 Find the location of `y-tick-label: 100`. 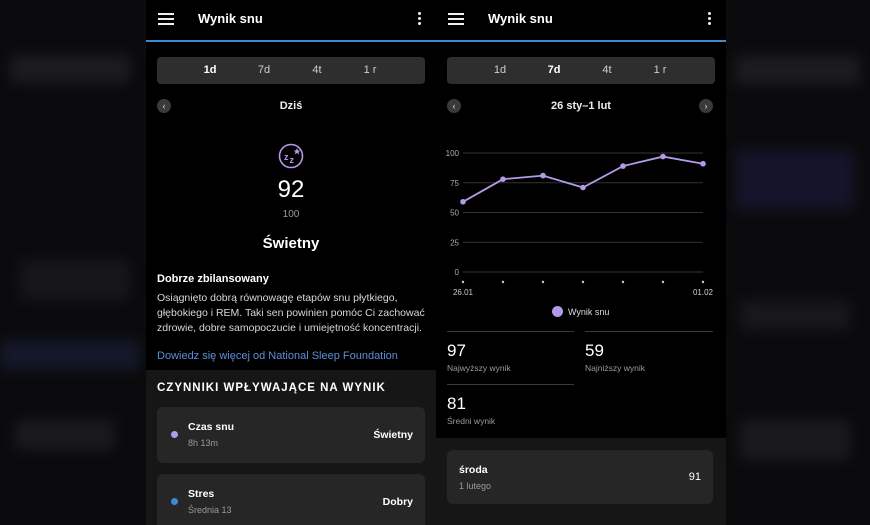

y-tick-label: 100 is located at coordinates (453, 153).